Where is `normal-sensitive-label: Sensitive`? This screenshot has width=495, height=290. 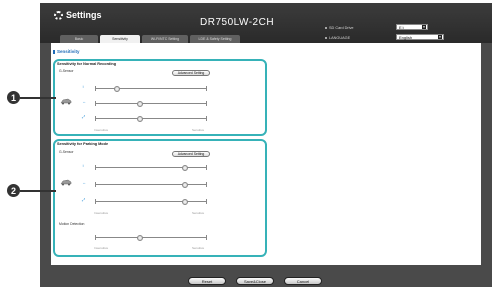 normal-sensitive-label: Sensitive is located at coordinates (198, 130).